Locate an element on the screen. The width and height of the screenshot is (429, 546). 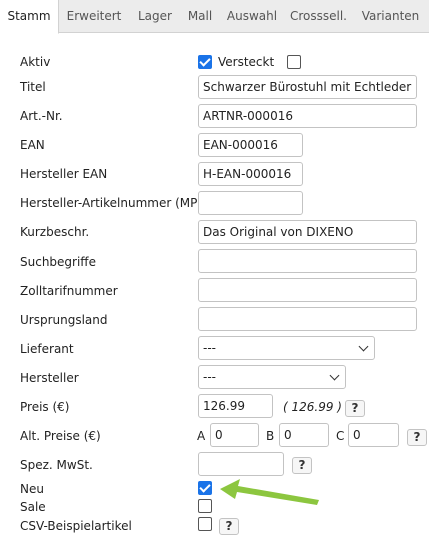
tab-stamm: Stamm is located at coordinates (29, 17).